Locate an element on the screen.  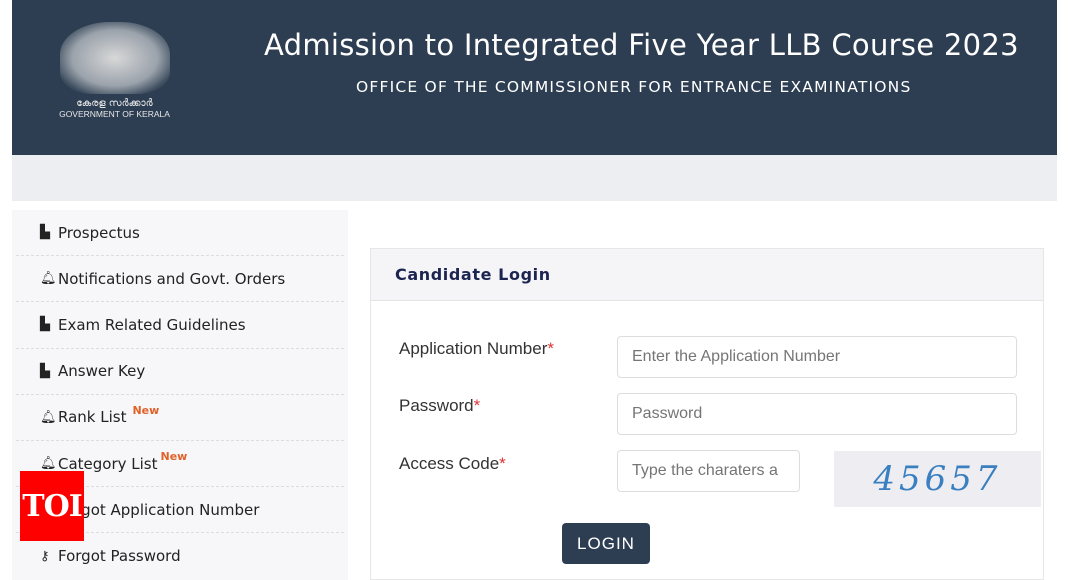
logo-text-english: GOVERNMENT OF KERALA is located at coordinates (114, 114).